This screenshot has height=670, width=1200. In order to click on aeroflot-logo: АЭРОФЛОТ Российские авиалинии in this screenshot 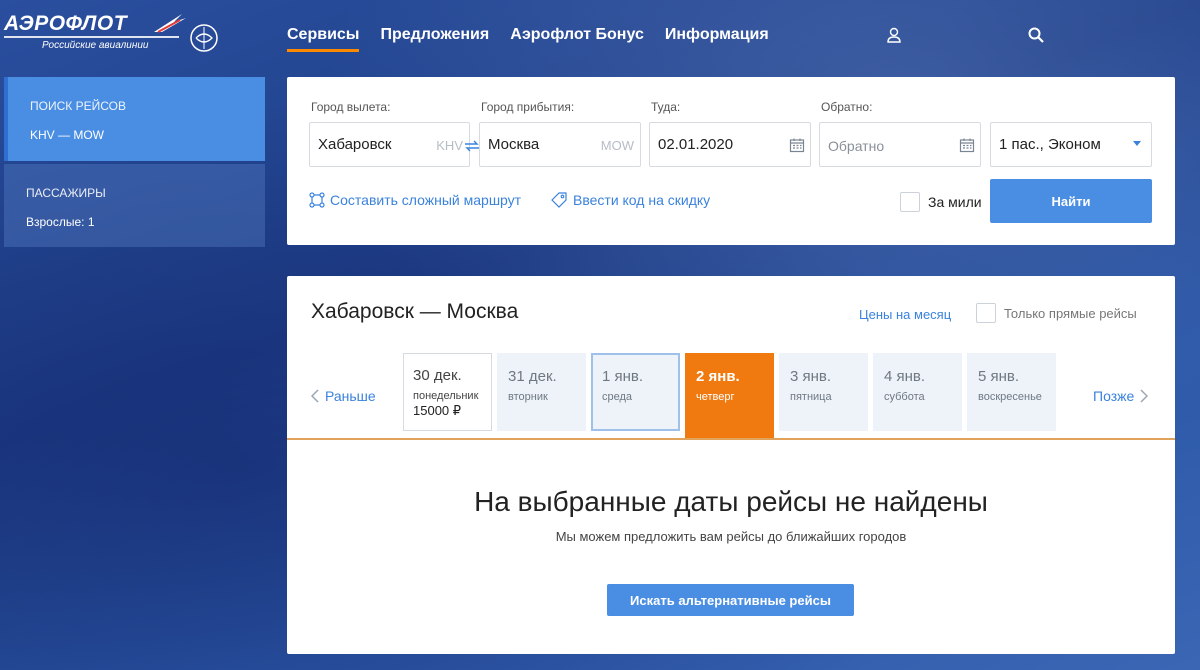, I will do `click(111, 35)`.